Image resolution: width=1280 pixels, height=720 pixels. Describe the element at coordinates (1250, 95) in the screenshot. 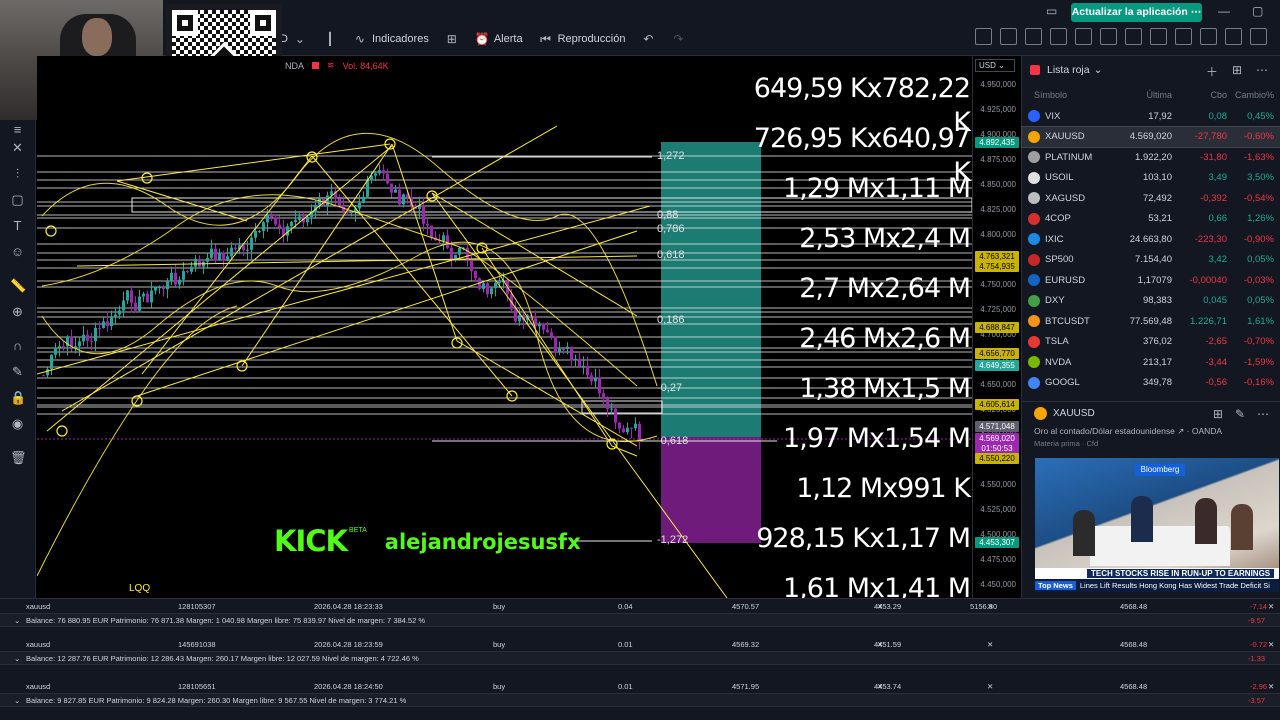

I see `column-change-pct: Cambio%` at that location.